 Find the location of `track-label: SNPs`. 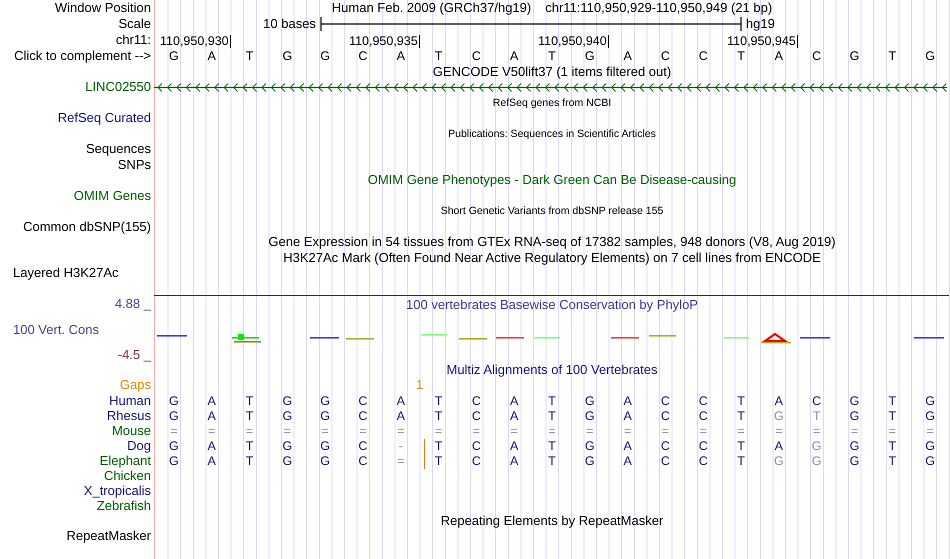

track-label: SNPs is located at coordinates (134, 165).